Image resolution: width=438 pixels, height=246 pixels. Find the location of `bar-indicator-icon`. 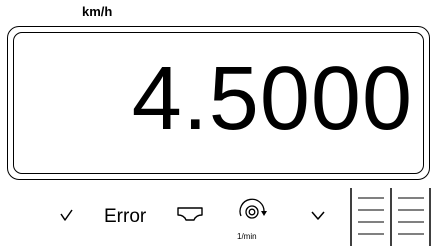

bar-indicator-icon is located at coordinates (390, 217).